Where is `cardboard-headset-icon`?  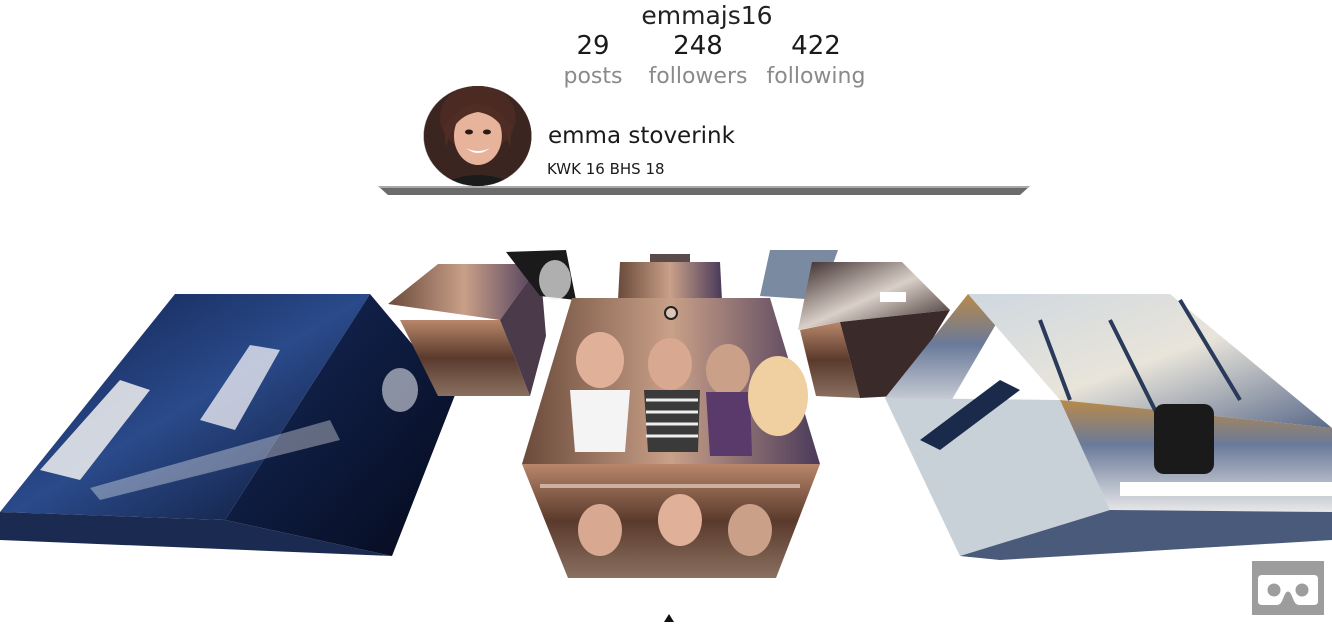 cardboard-headset-icon is located at coordinates (1288, 590).